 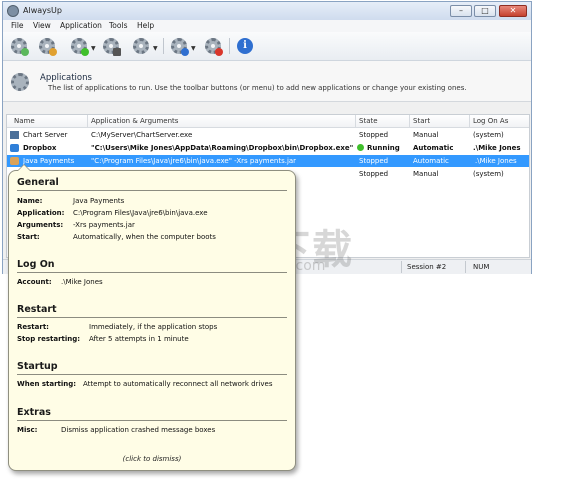 I want to click on account-value: .\Mike Jones, so click(x=82, y=282).